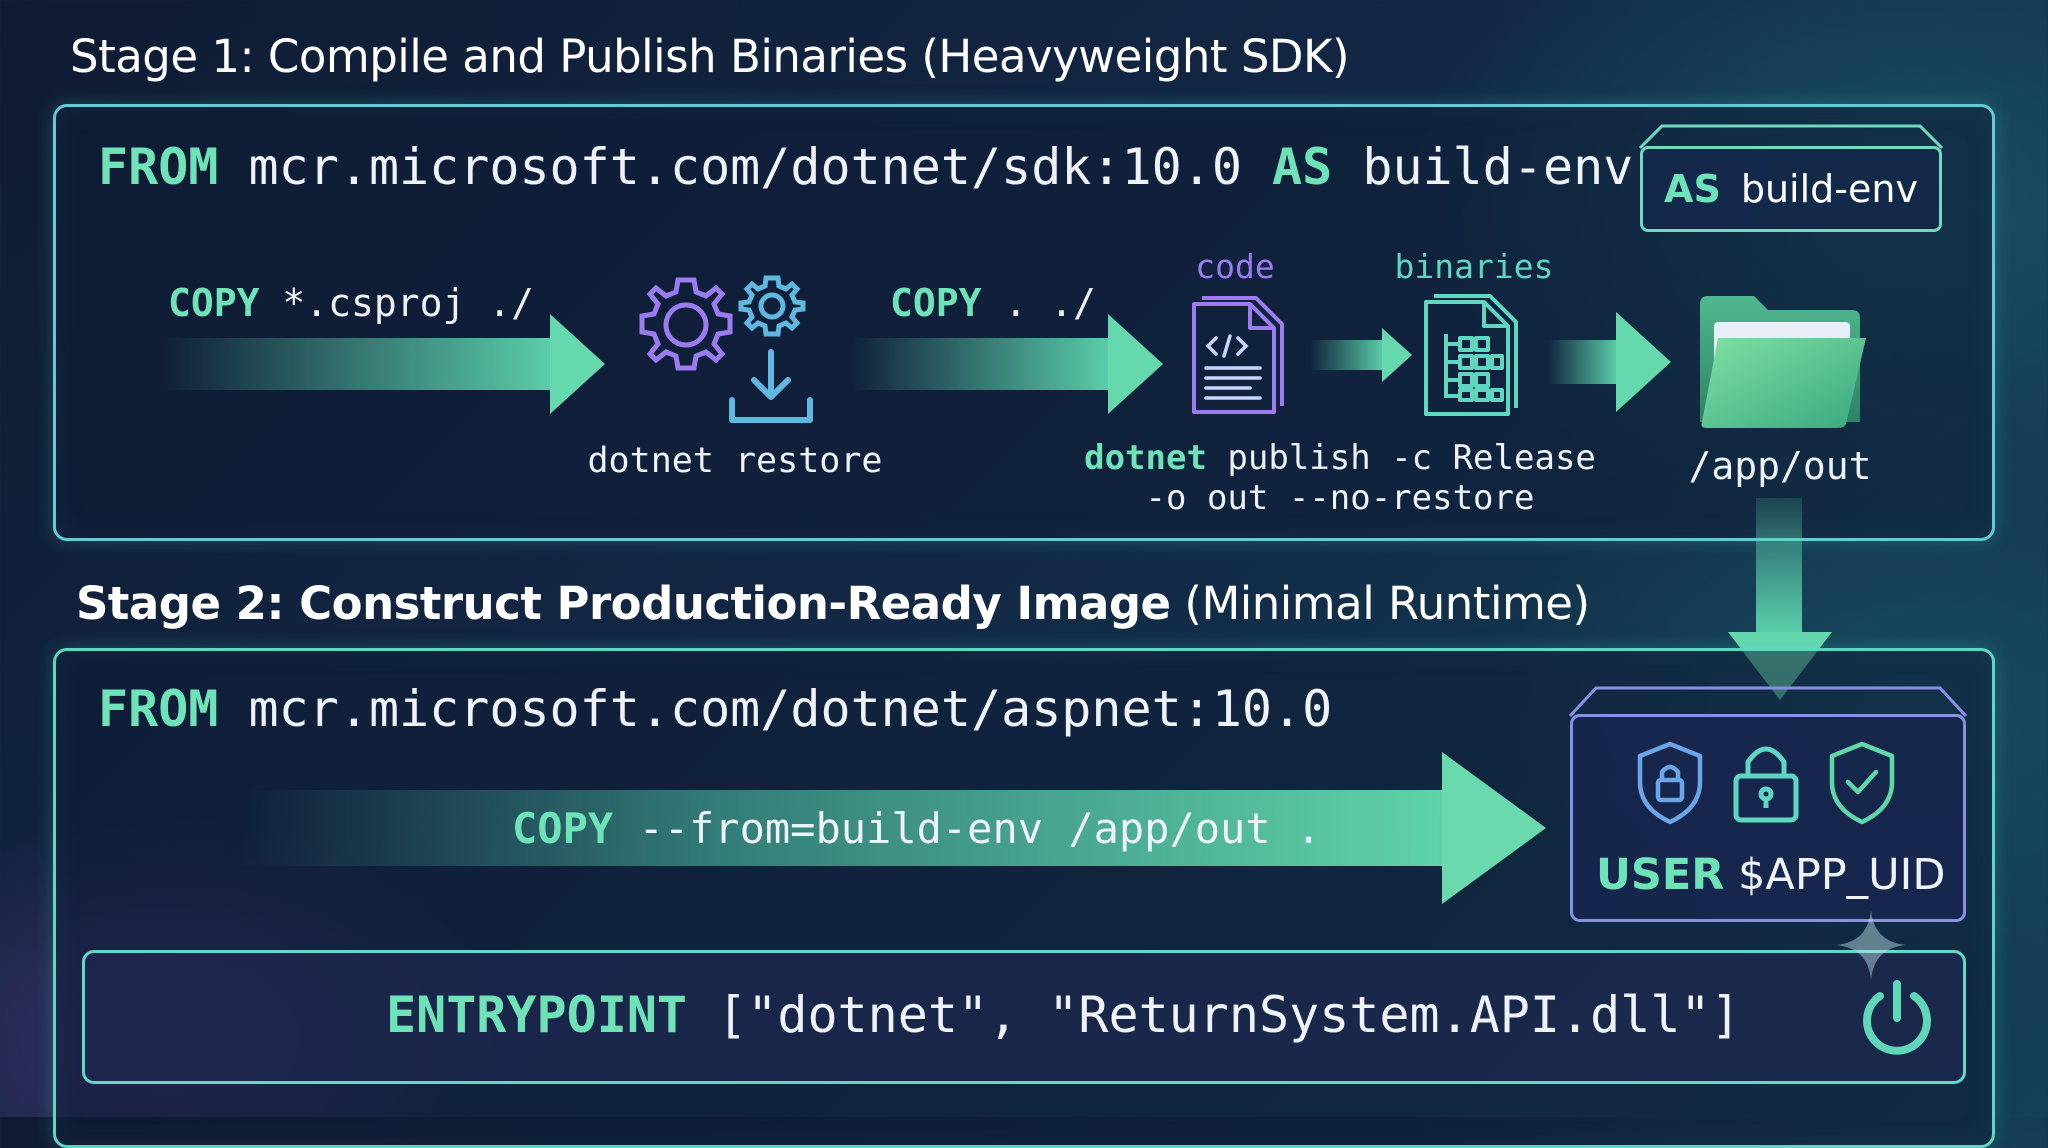 The width and height of the screenshot is (2048, 1148). Describe the element at coordinates (158, 709) in the screenshot. I see `stage2-from-keyword: FROM` at that location.